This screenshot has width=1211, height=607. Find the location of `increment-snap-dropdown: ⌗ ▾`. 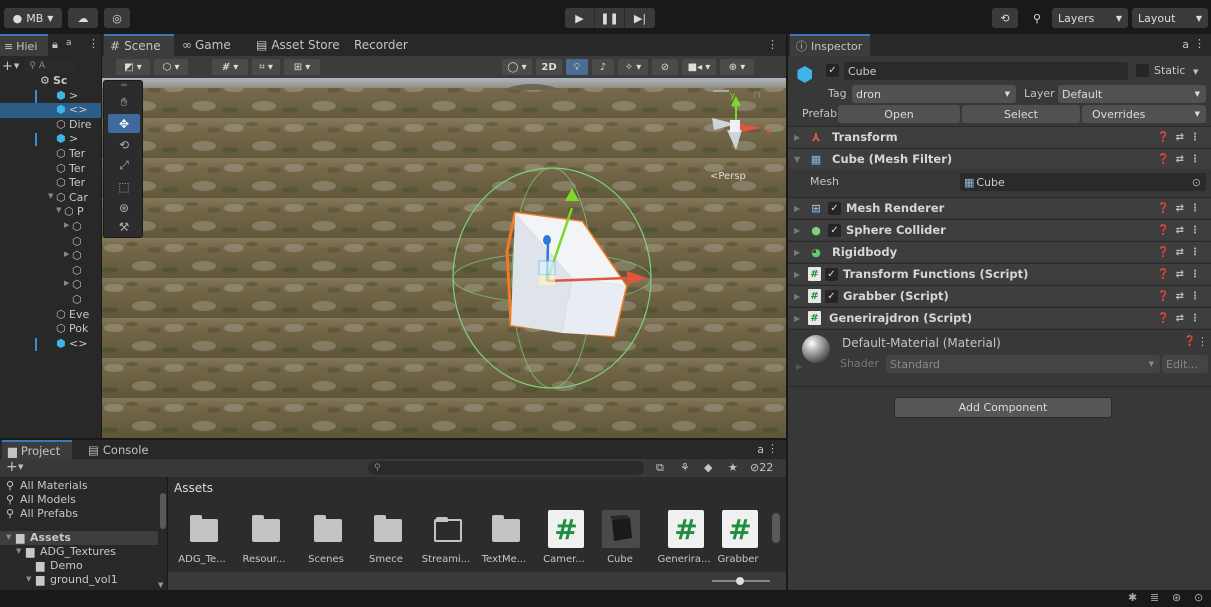

increment-snap-dropdown: ⌗ ▾ is located at coordinates (266, 67).